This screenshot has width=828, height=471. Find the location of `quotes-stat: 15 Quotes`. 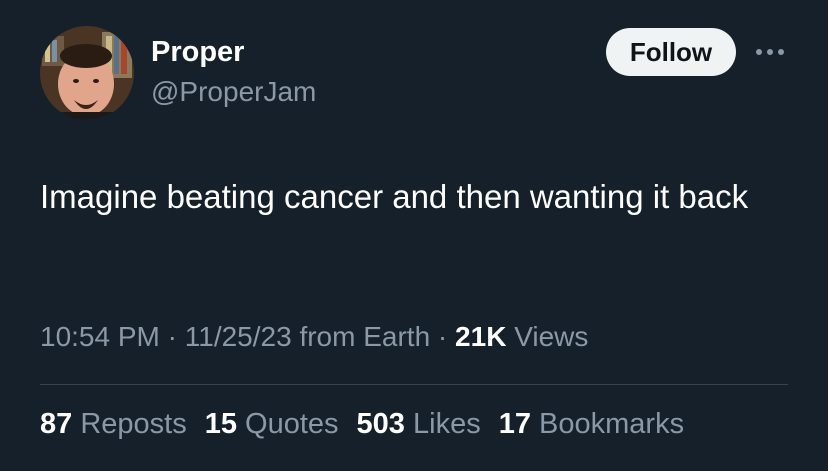

quotes-stat: 15 Quotes is located at coordinates (272, 424).